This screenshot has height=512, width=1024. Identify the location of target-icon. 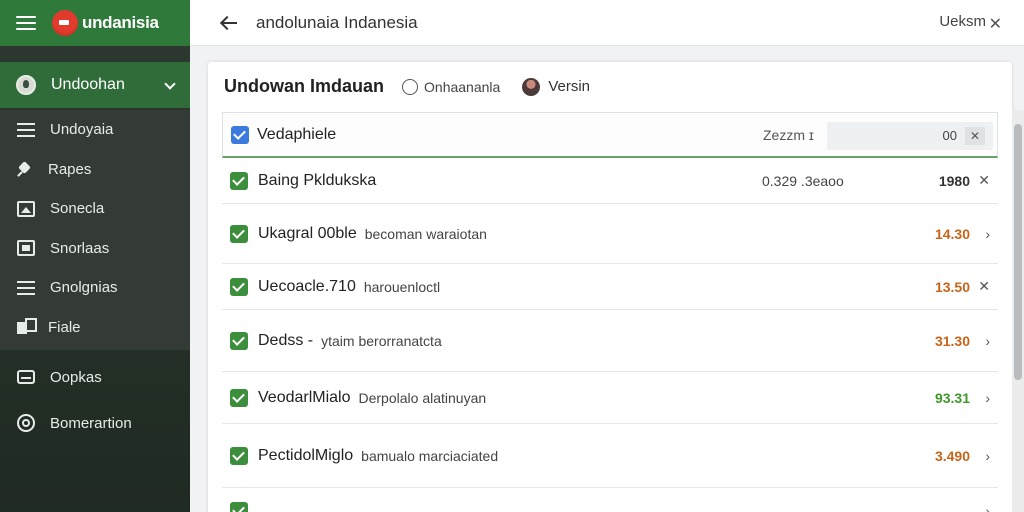
(26, 423).